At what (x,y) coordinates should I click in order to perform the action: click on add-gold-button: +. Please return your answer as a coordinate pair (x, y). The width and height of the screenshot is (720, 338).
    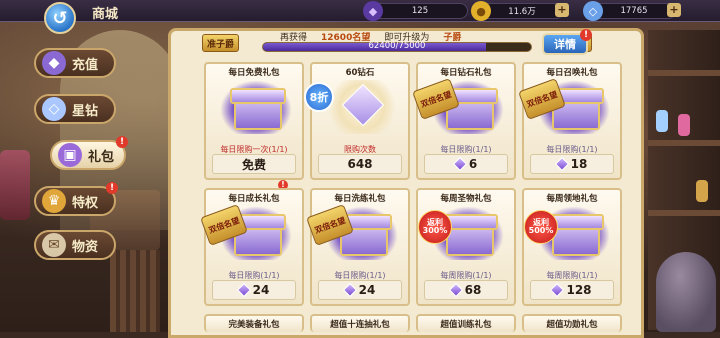
    Looking at the image, I should click on (562, 10).